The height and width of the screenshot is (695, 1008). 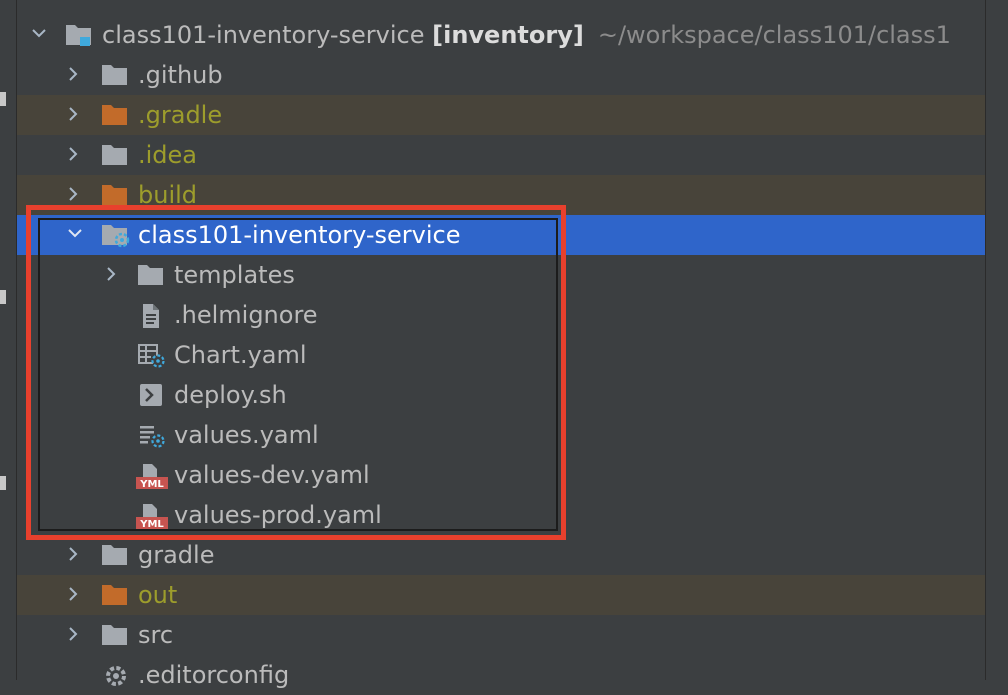 I want to click on left-tool-strip, so click(x=8, y=340).